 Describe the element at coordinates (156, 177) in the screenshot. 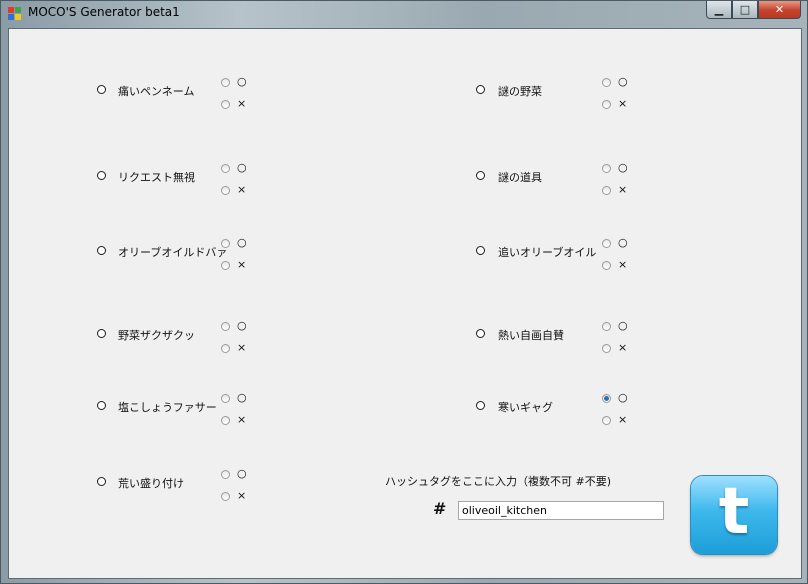

I see `category-label: リクエスト無視` at that location.